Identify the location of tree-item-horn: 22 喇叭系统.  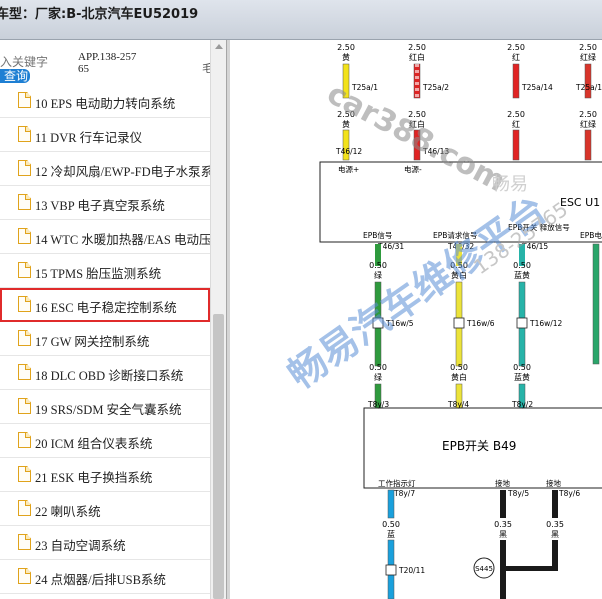
(105, 509).